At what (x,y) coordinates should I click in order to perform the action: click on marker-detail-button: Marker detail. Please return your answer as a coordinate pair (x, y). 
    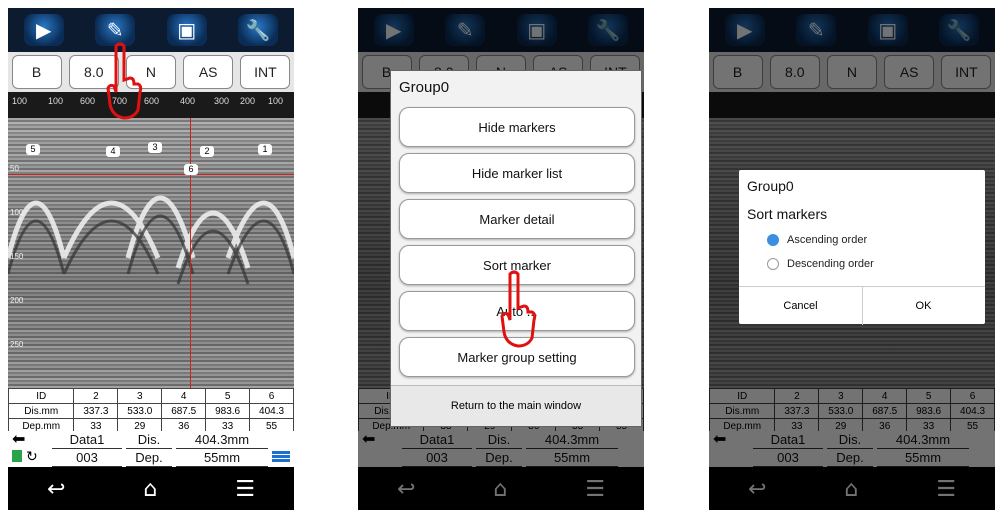
    Looking at the image, I should click on (517, 219).